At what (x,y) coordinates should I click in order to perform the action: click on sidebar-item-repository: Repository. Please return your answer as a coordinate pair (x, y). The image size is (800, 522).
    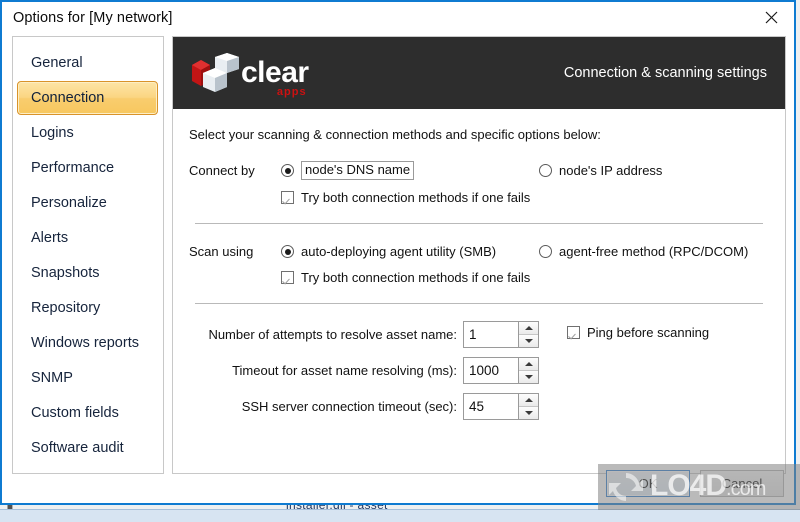
    Looking at the image, I should click on (87, 308).